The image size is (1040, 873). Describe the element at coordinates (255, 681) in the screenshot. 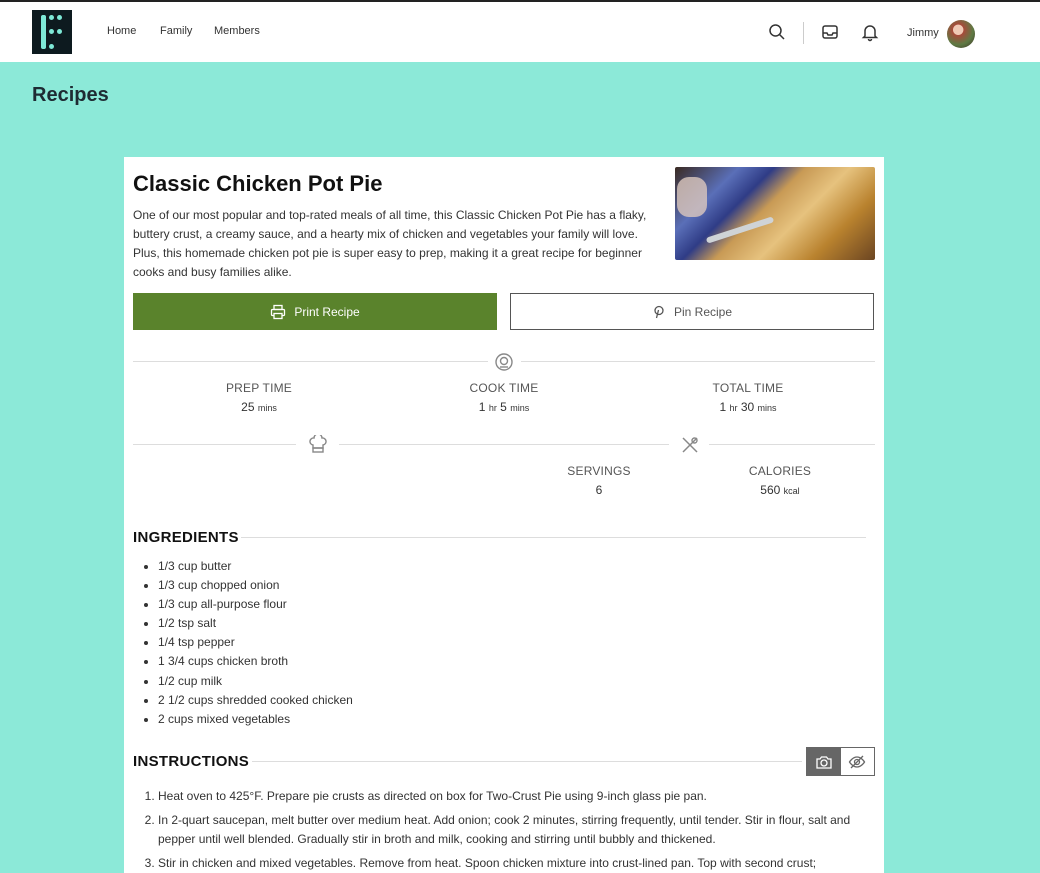

I see `ingredient-item: 1/2 cup milk` at that location.